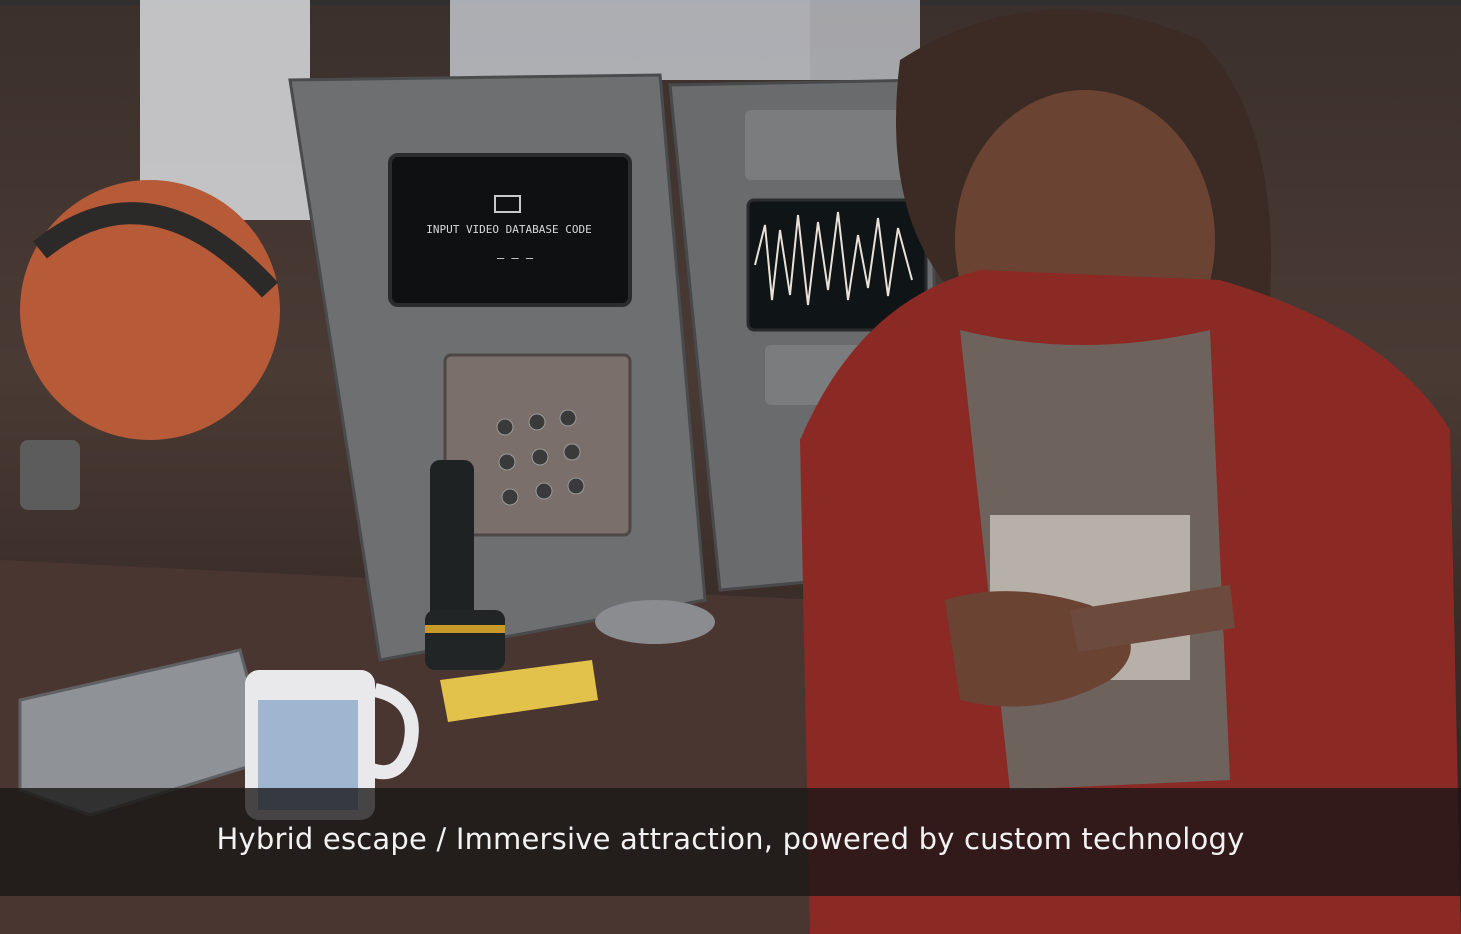 Image resolution: width=1461 pixels, height=934 pixels. I want to click on terminal-prompt: INPUT VIDEO DATABASE CODE, so click(509, 229).